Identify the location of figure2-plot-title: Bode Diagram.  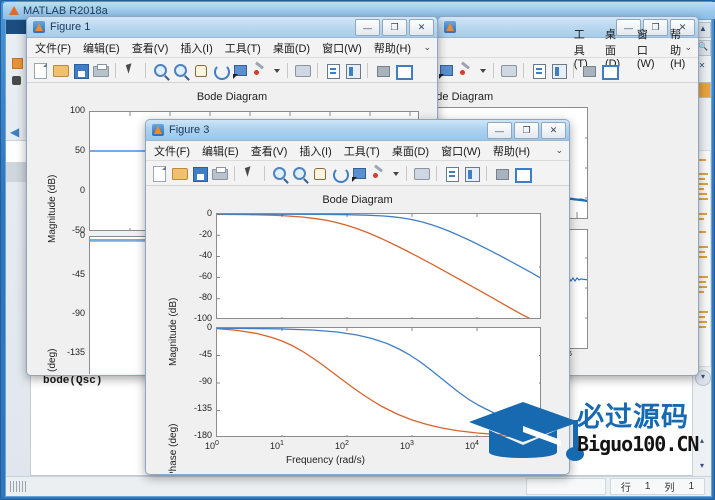
(466, 97).